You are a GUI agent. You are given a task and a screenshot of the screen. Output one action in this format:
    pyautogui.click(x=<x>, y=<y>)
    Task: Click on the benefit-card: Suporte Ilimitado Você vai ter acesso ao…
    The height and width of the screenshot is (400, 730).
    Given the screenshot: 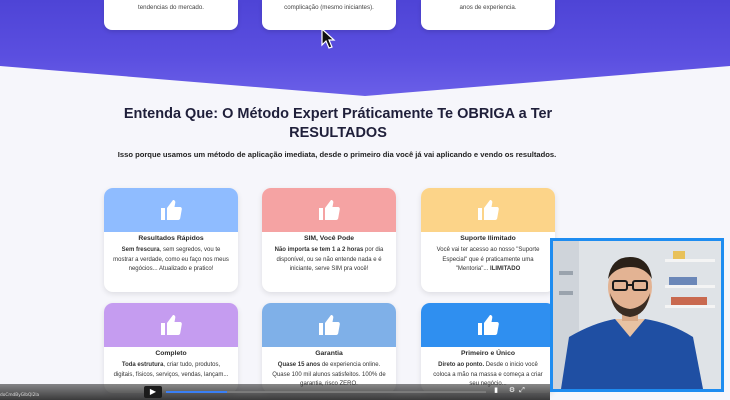 What is the action you would take?
    pyautogui.click(x=488, y=240)
    